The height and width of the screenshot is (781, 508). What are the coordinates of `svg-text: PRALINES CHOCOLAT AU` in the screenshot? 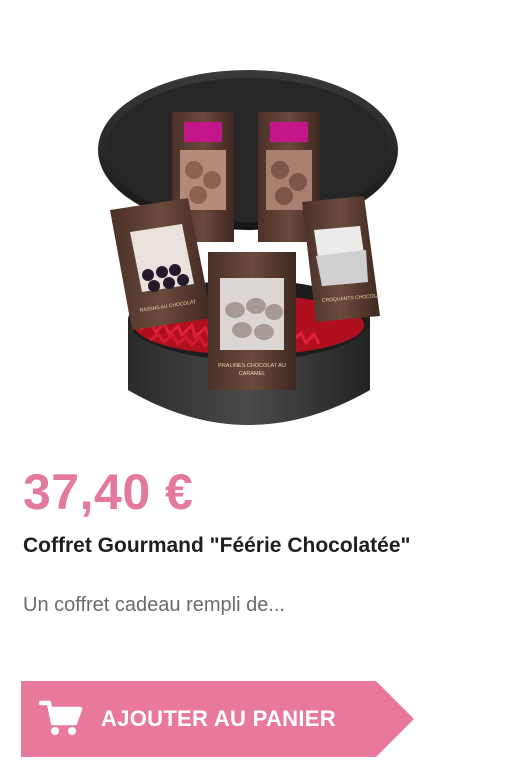 It's located at (252, 366).